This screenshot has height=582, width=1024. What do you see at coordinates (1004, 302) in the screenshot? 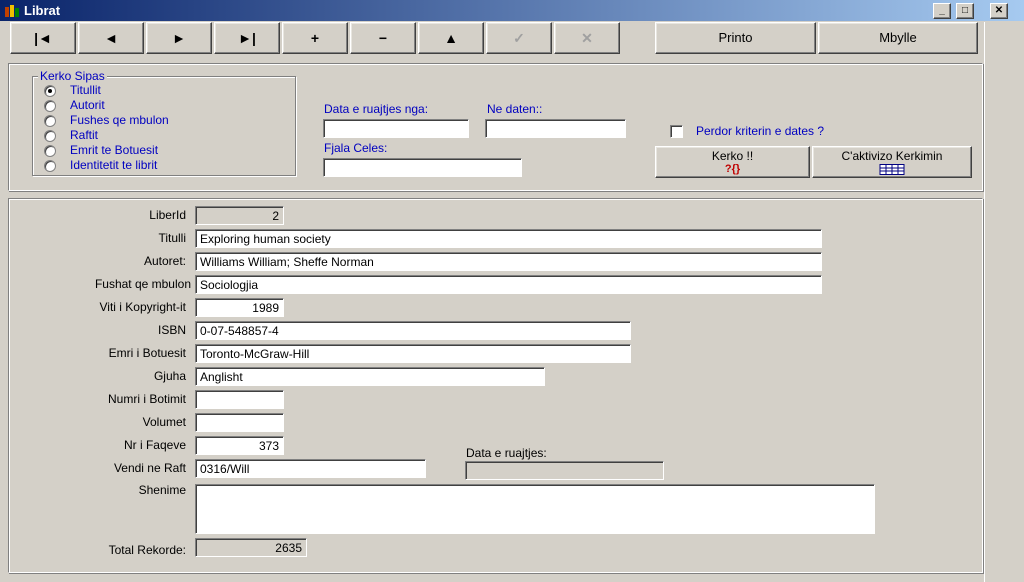
I see `window-right-border` at bounding box center [1004, 302].